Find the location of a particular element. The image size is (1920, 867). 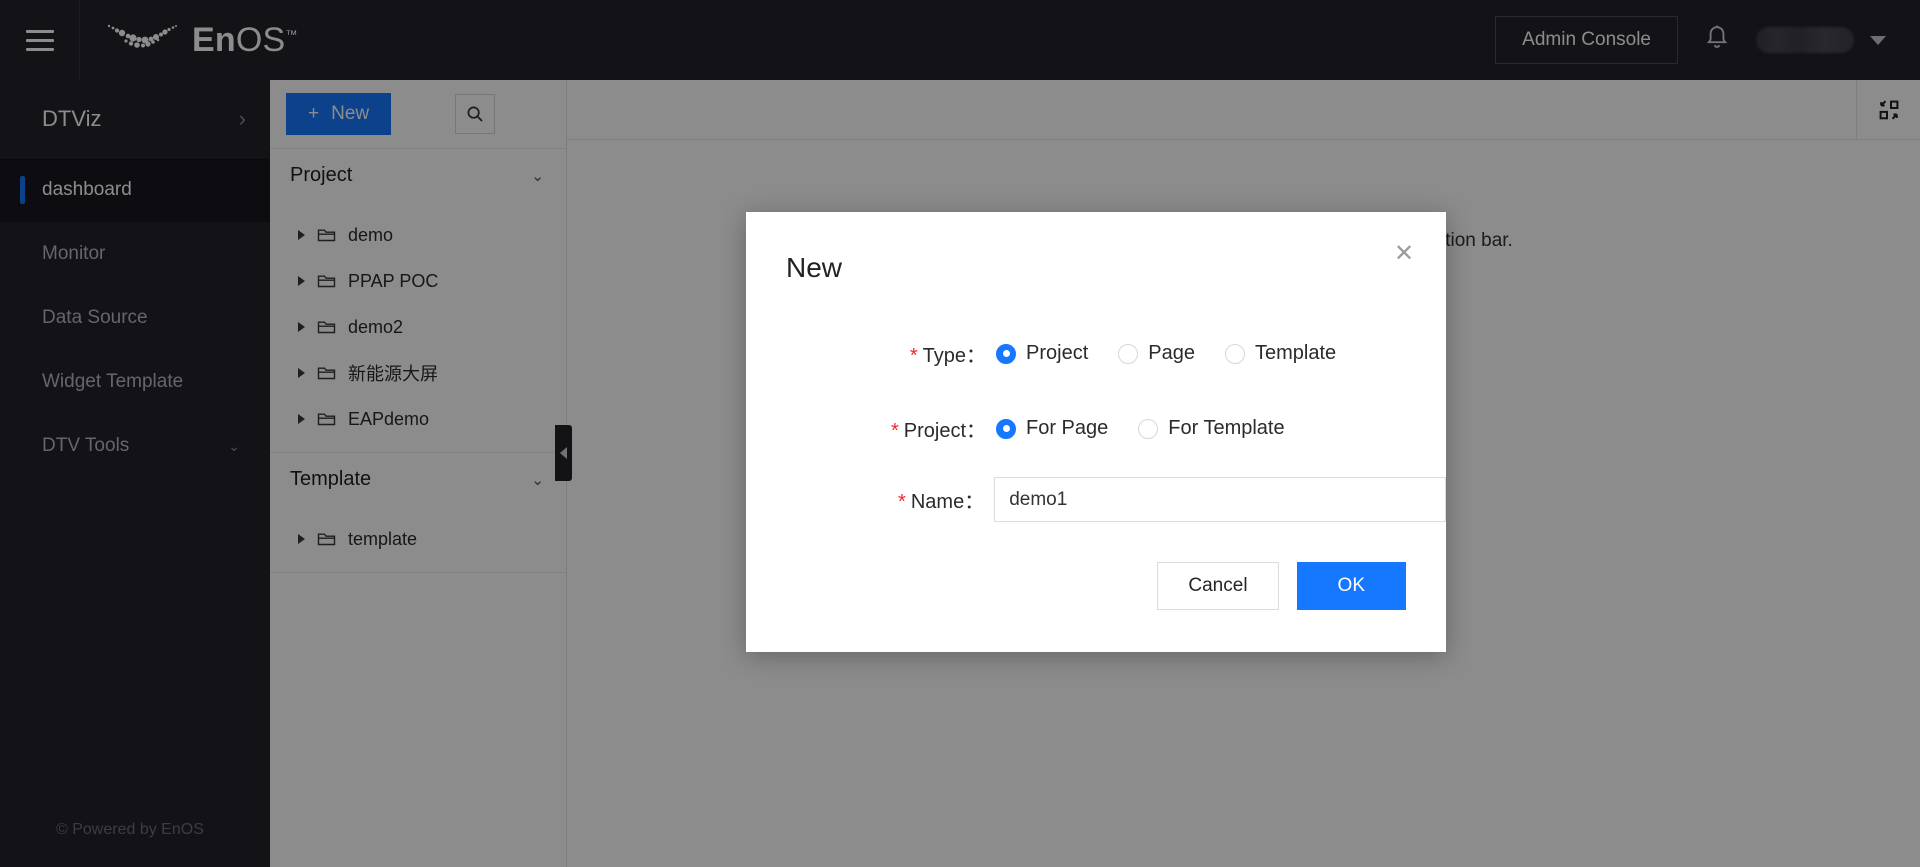

radio-label: Project is located at coordinates (1057, 353).